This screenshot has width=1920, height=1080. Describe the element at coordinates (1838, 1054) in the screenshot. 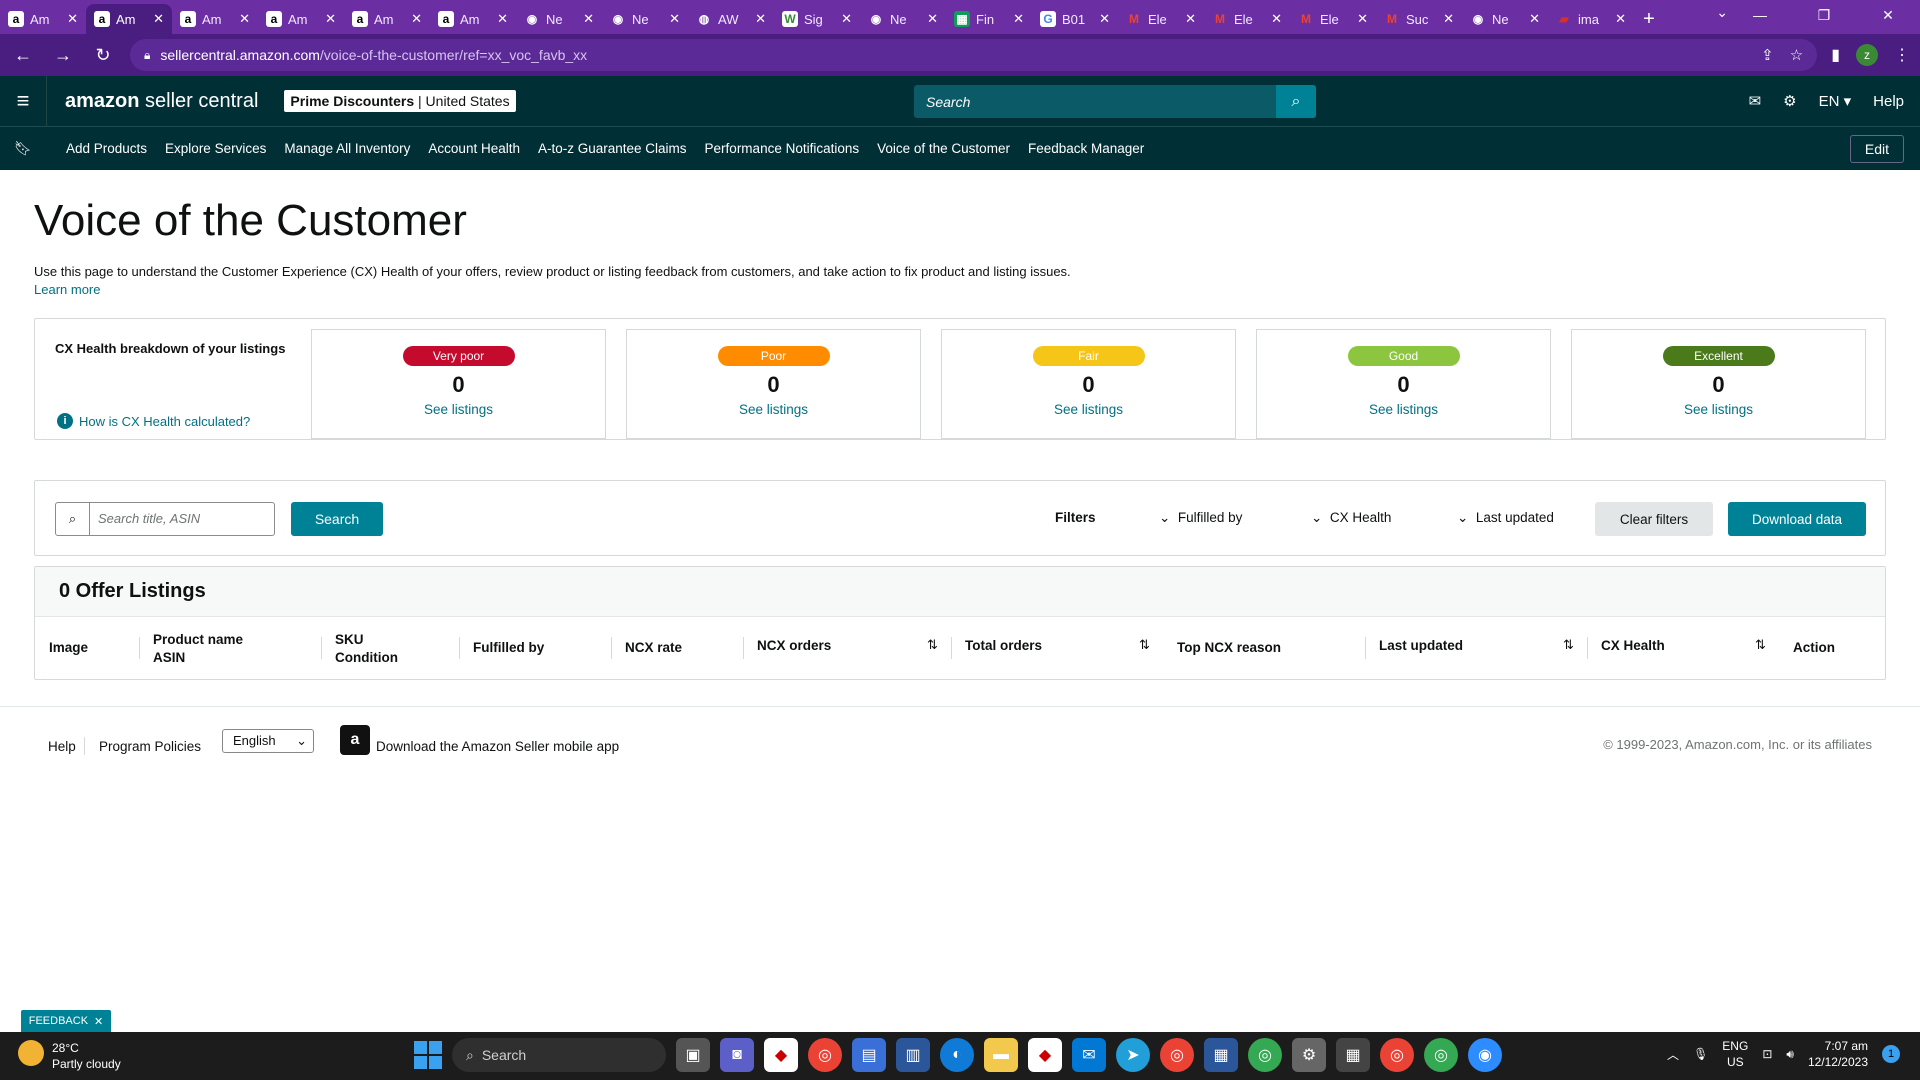

I see `clock: 7:07 am 12/12/2023` at that location.